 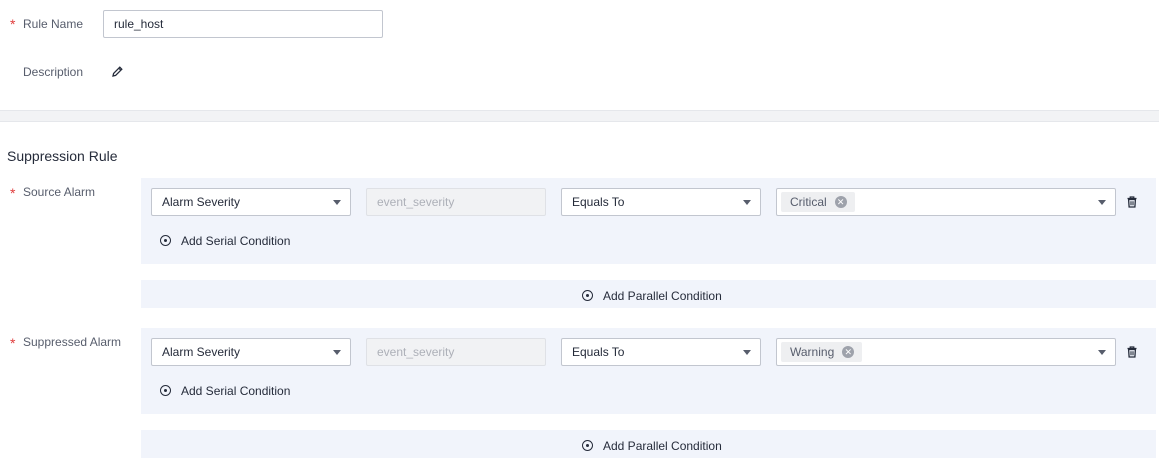 What do you see at coordinates (946, 202) in the screenshot?
I see `source-value-multiselect: Critical ✕` at bounding box center [946, 202].